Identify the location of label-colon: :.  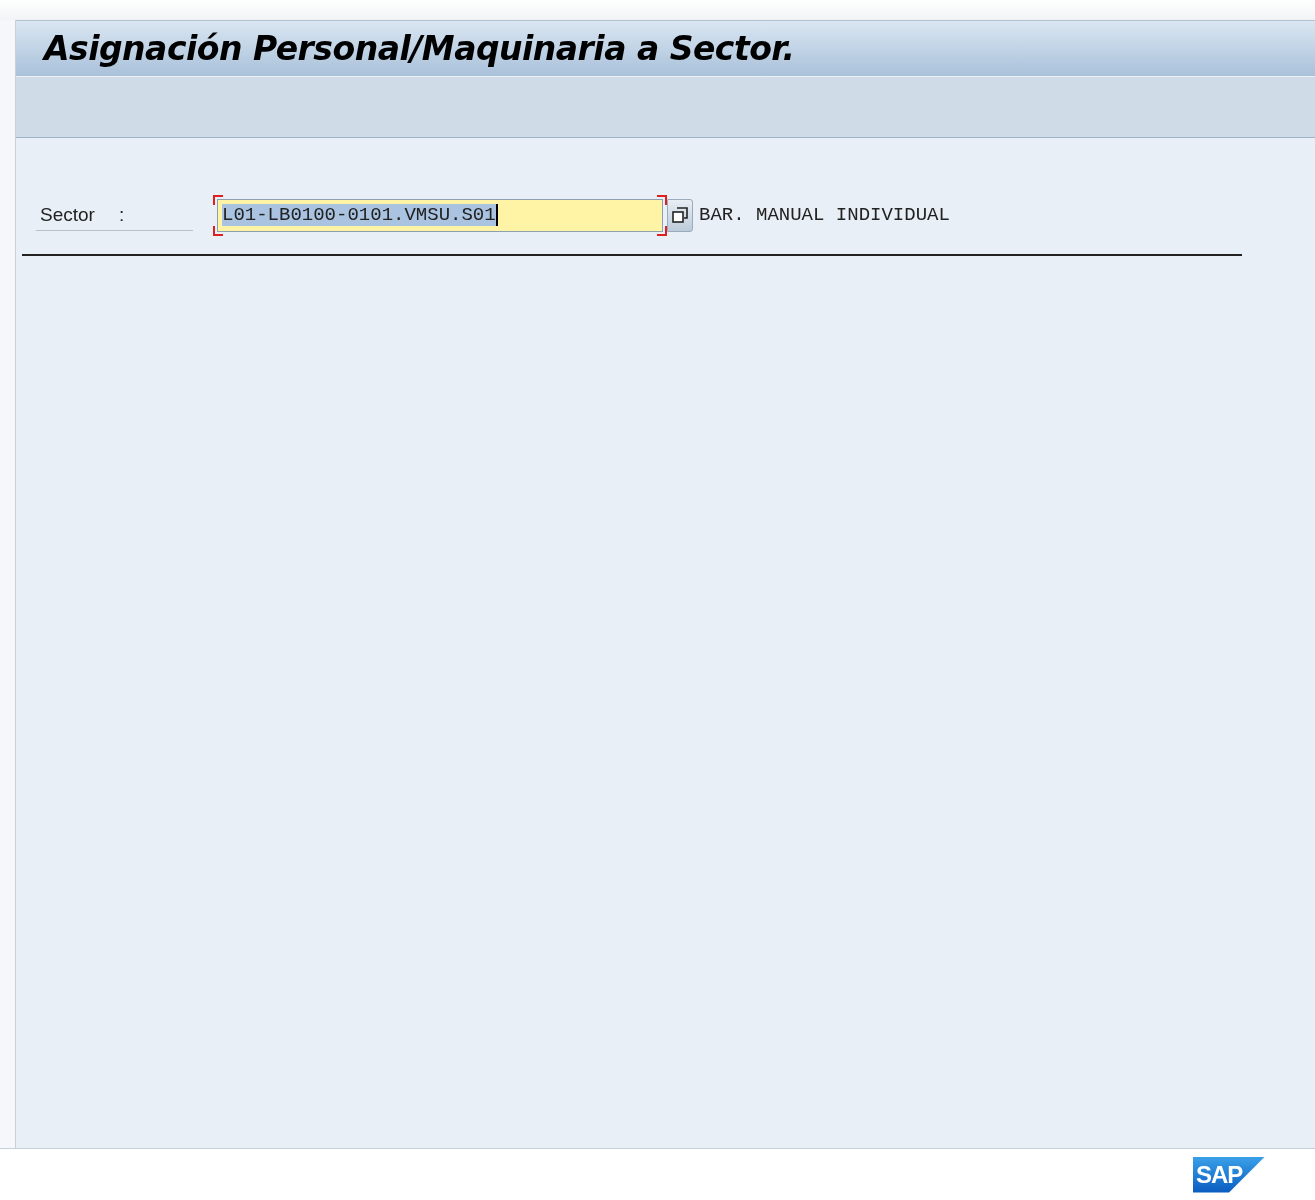
(121, 214).